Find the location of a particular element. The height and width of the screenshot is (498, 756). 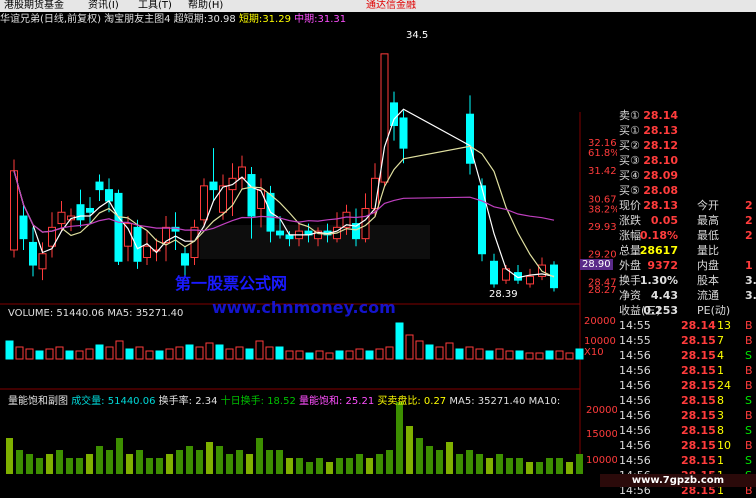

watermark-site: 第一股票公式网 is located at coordinates (231, 283).